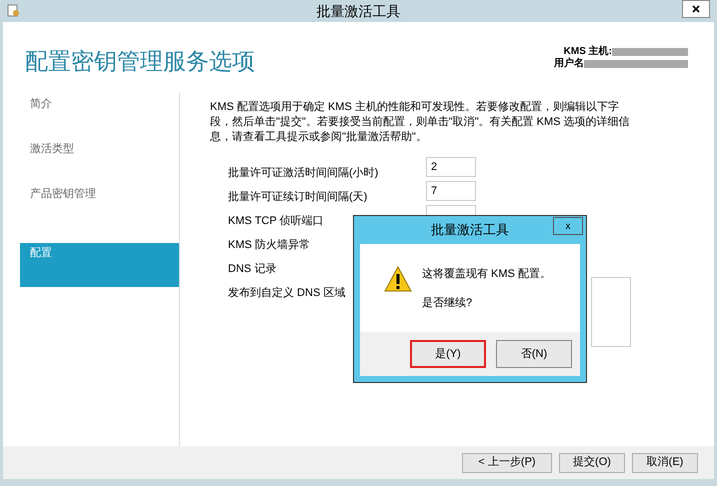  Describe the element at coordinates (252, 269) in the screenshot. I see `setting-label: DNS 记录` at that location.